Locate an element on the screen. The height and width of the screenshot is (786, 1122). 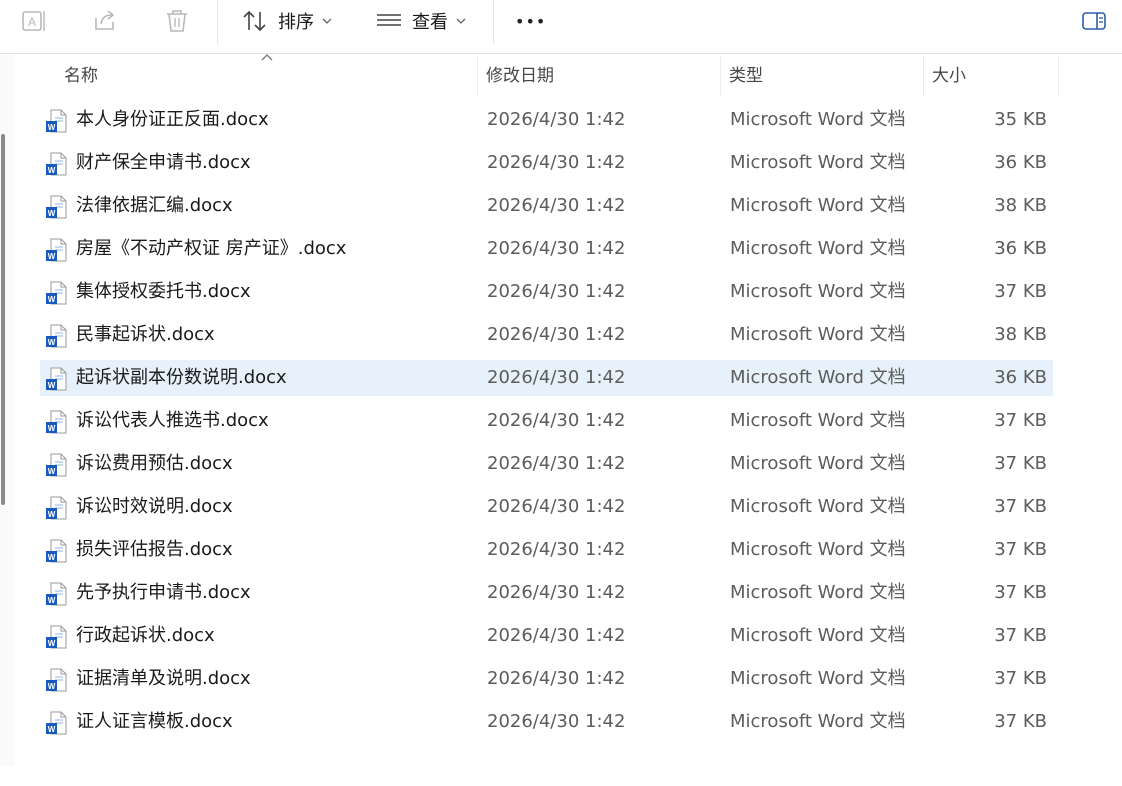
share-button is located at coordinates (105, 21).